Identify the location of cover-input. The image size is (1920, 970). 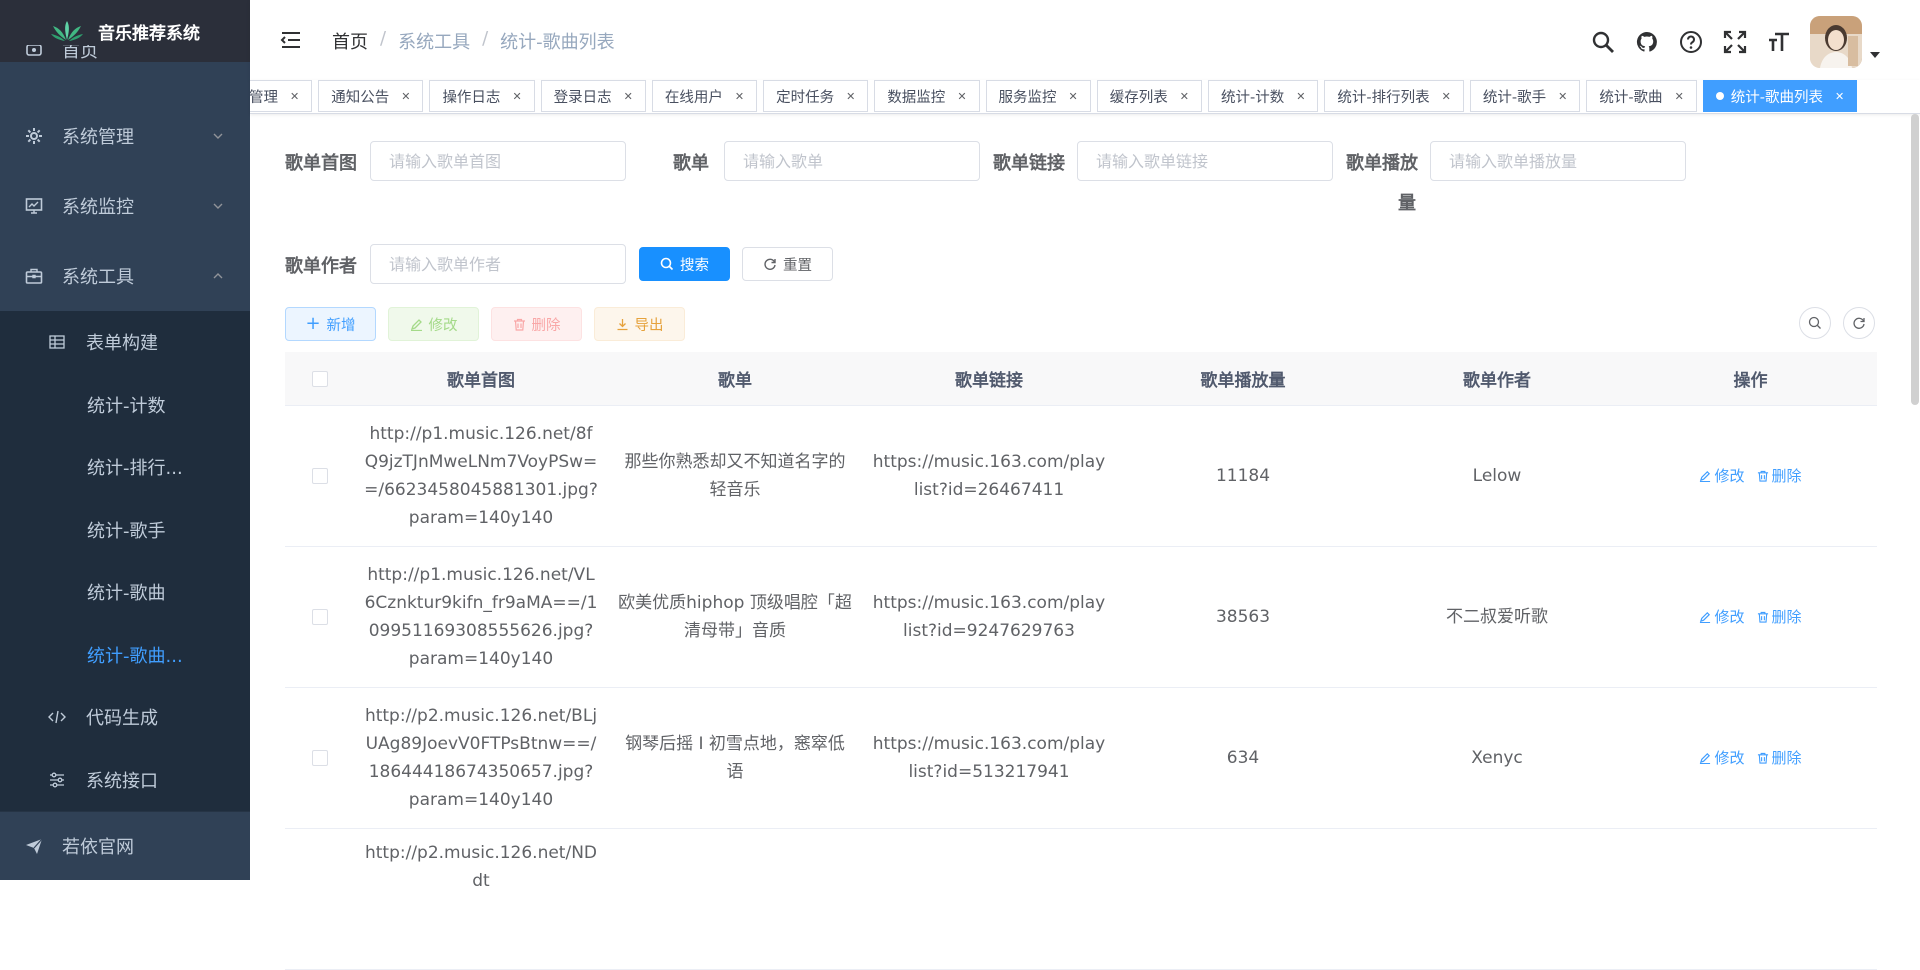
(498, 161).